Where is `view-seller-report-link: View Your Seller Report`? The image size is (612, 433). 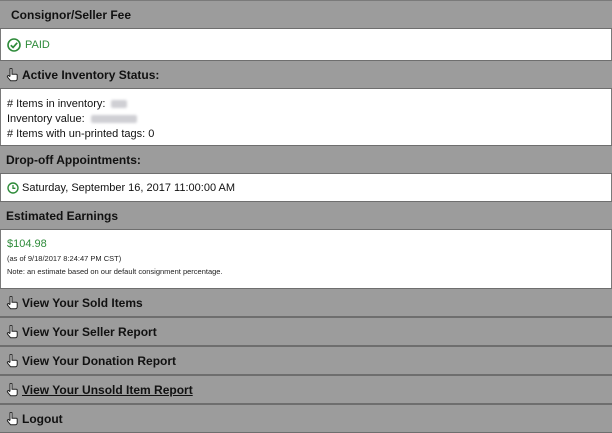
view-seller-report-link: View Your Seller Report is located at coordinates (306, 331).